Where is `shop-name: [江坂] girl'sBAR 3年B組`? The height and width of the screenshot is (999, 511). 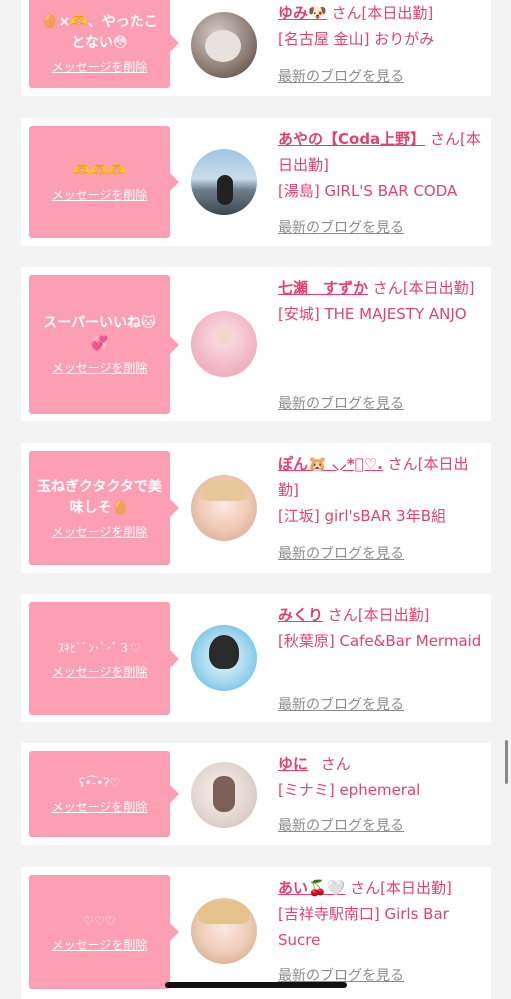 shop-name: [江坂] girl'sBAR 3年B組 is located at coordinates (362, 516).